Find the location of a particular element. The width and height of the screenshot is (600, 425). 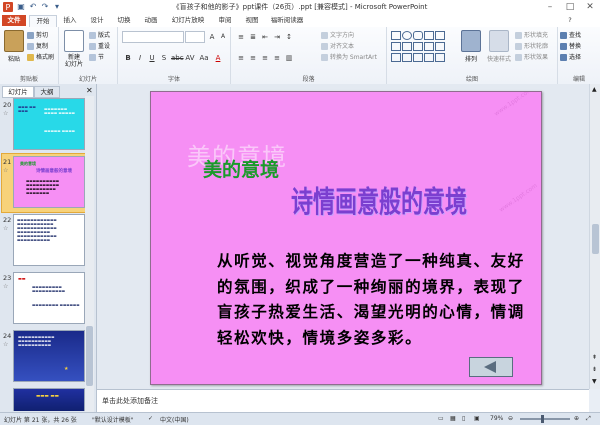

shape-fill-button: 形状填充 is located at coordinates (531, 35).